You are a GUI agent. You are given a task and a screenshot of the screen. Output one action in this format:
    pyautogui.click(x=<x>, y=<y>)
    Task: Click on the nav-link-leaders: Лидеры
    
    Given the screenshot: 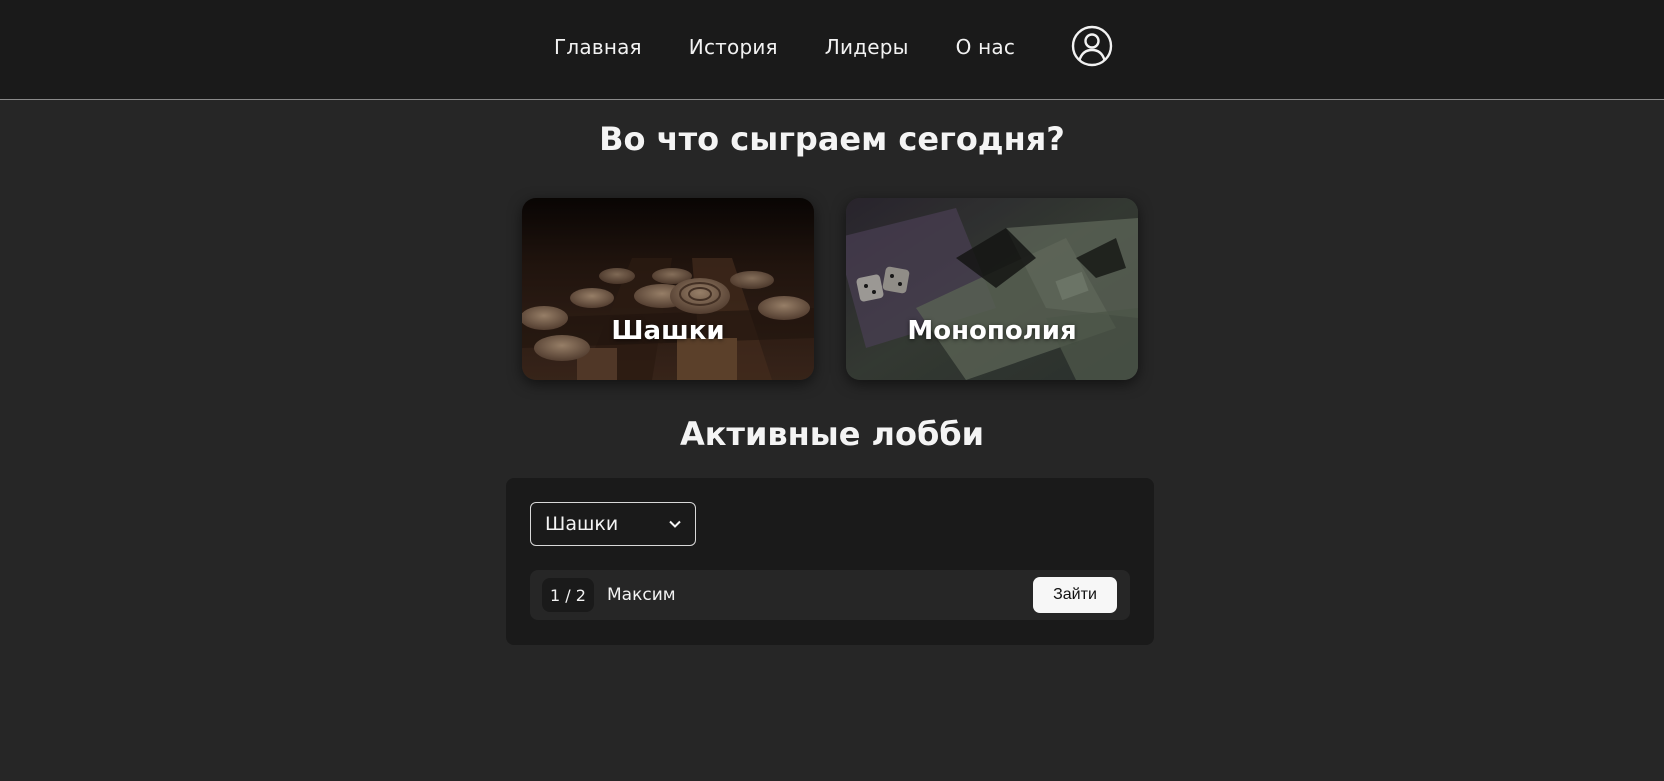 What is the action you would take?
    pyautogui.click(x=867, y=47)
    